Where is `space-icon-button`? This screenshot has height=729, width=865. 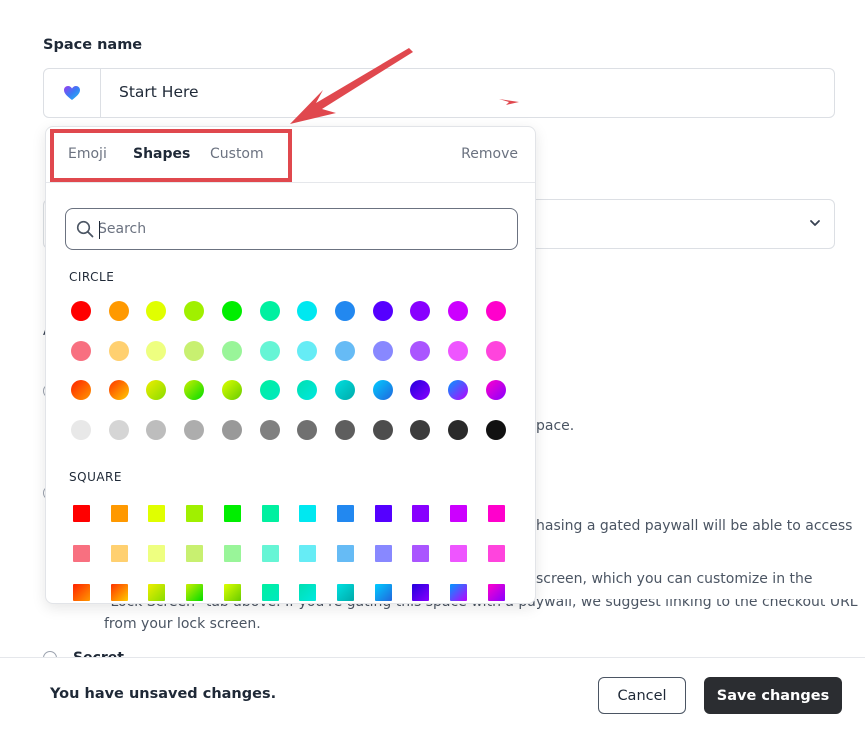
space-icon-button is located at coordinates (72, 93).